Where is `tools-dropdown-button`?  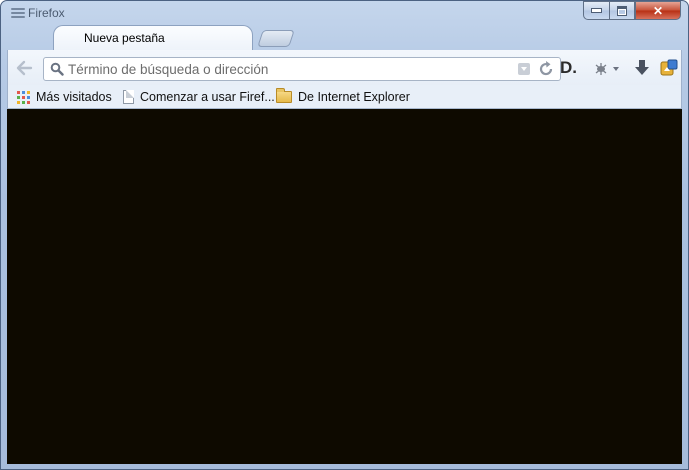
tools-dropdown-button is located at coordinates (608, 68).